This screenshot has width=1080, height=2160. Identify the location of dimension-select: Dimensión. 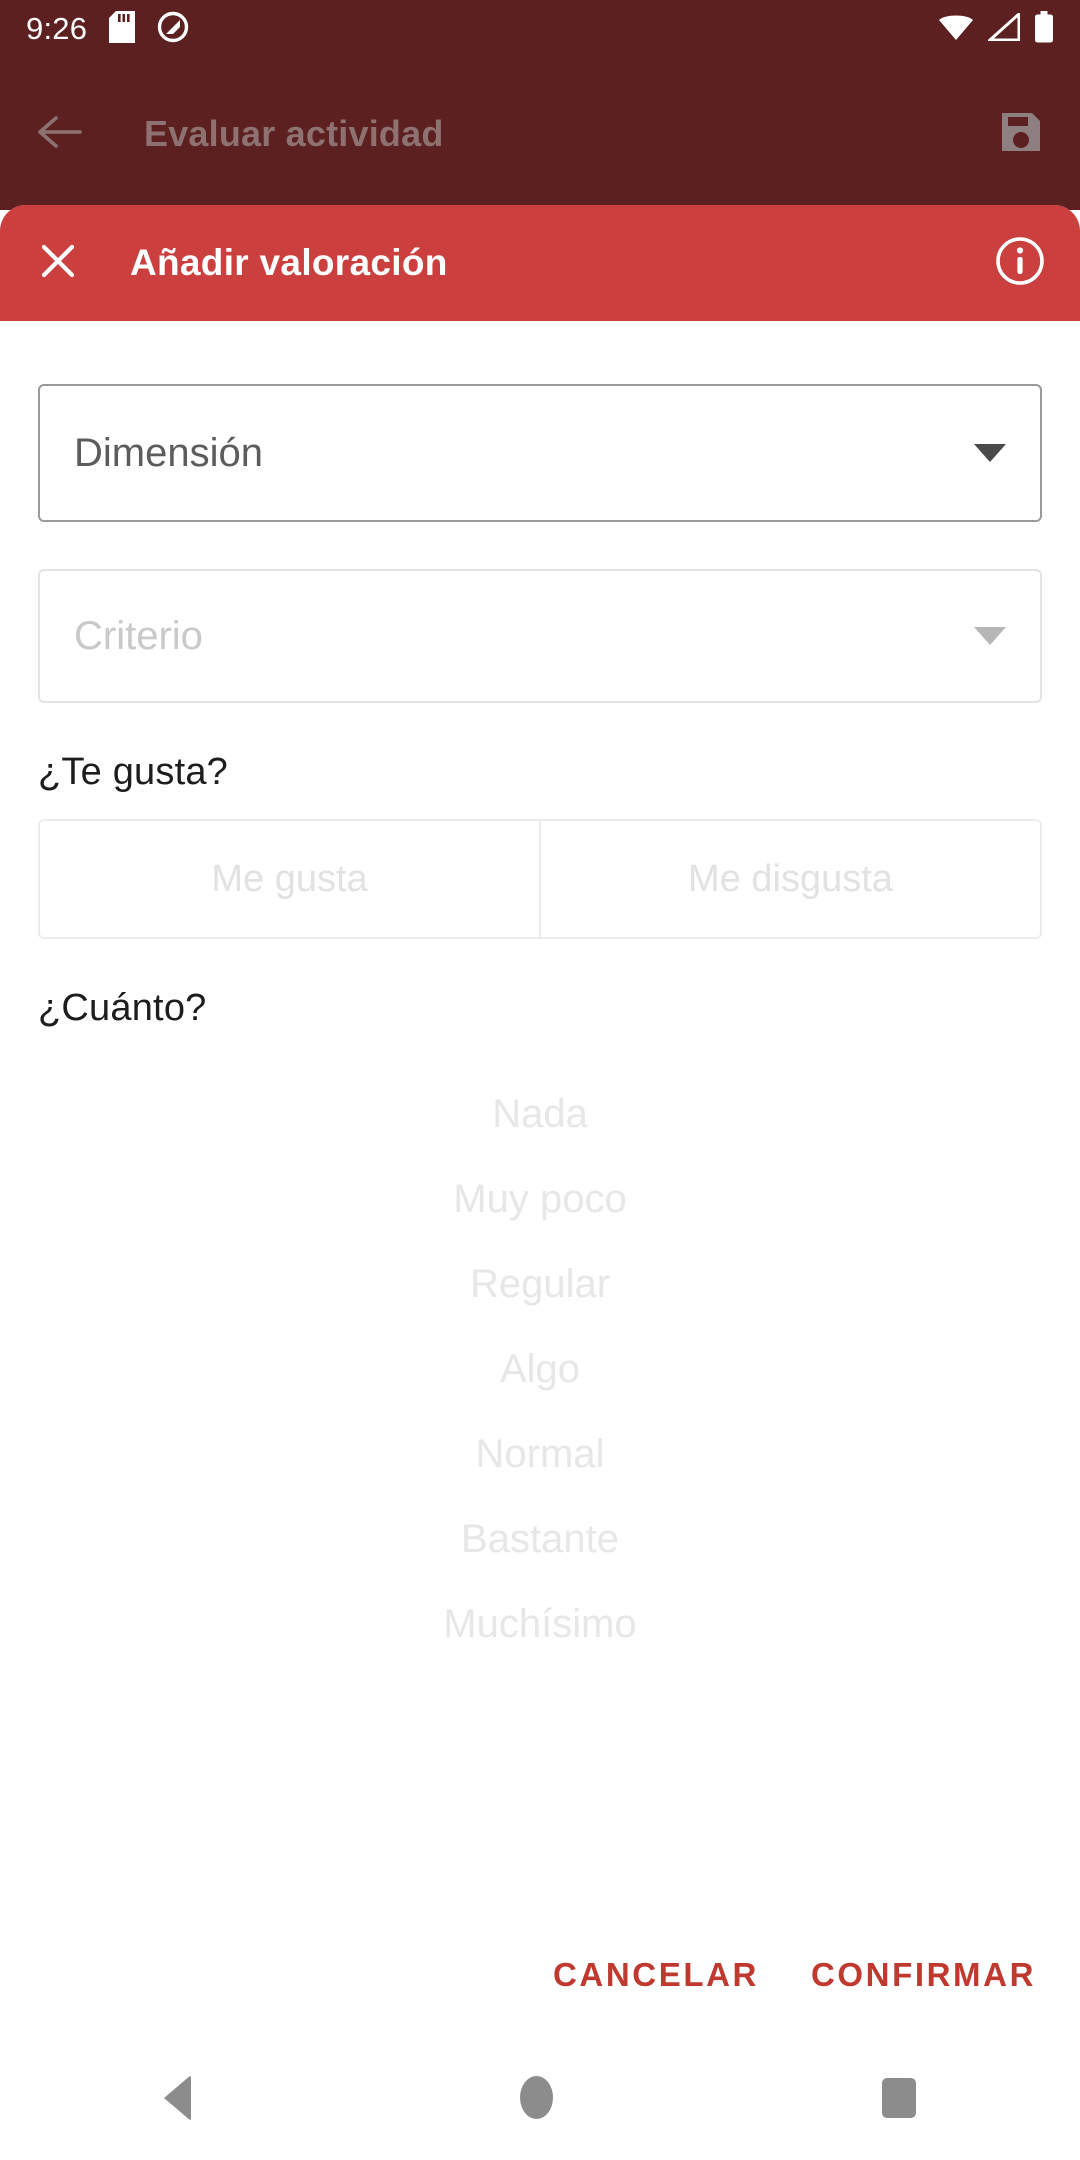
(540, 453).